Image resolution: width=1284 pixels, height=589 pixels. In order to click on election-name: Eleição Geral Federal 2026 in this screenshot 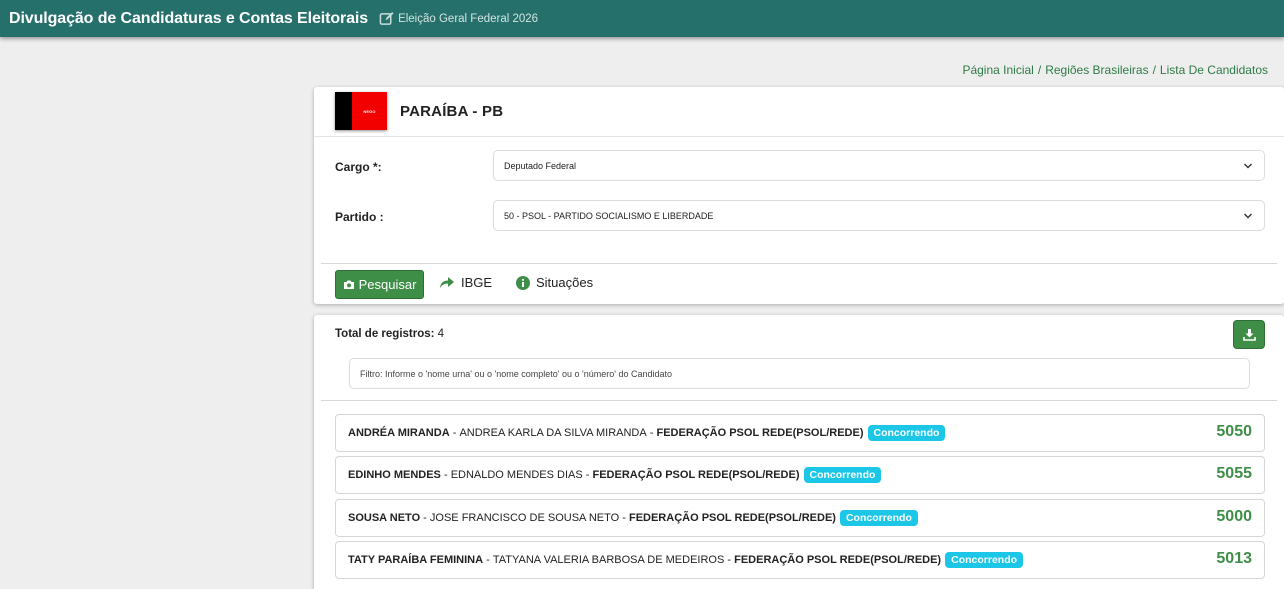, I will do `click(468, 18)`.